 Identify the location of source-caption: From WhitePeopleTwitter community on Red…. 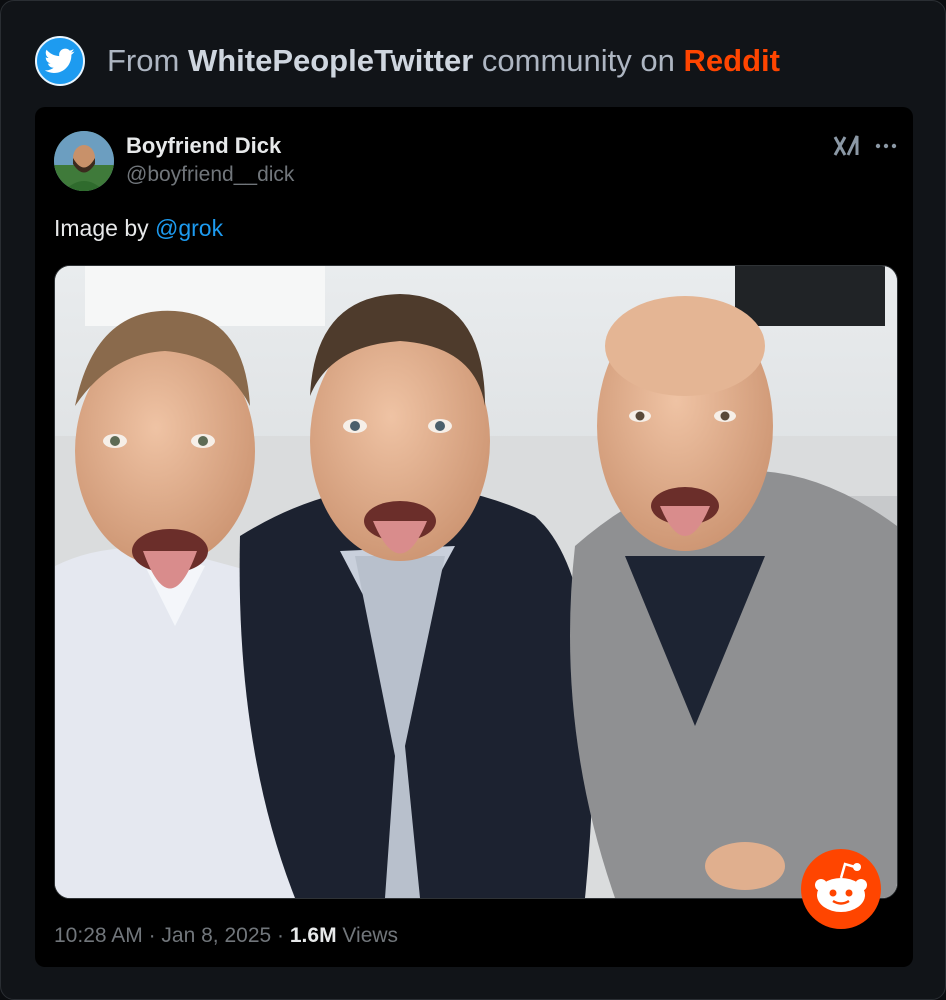
(443, 61).